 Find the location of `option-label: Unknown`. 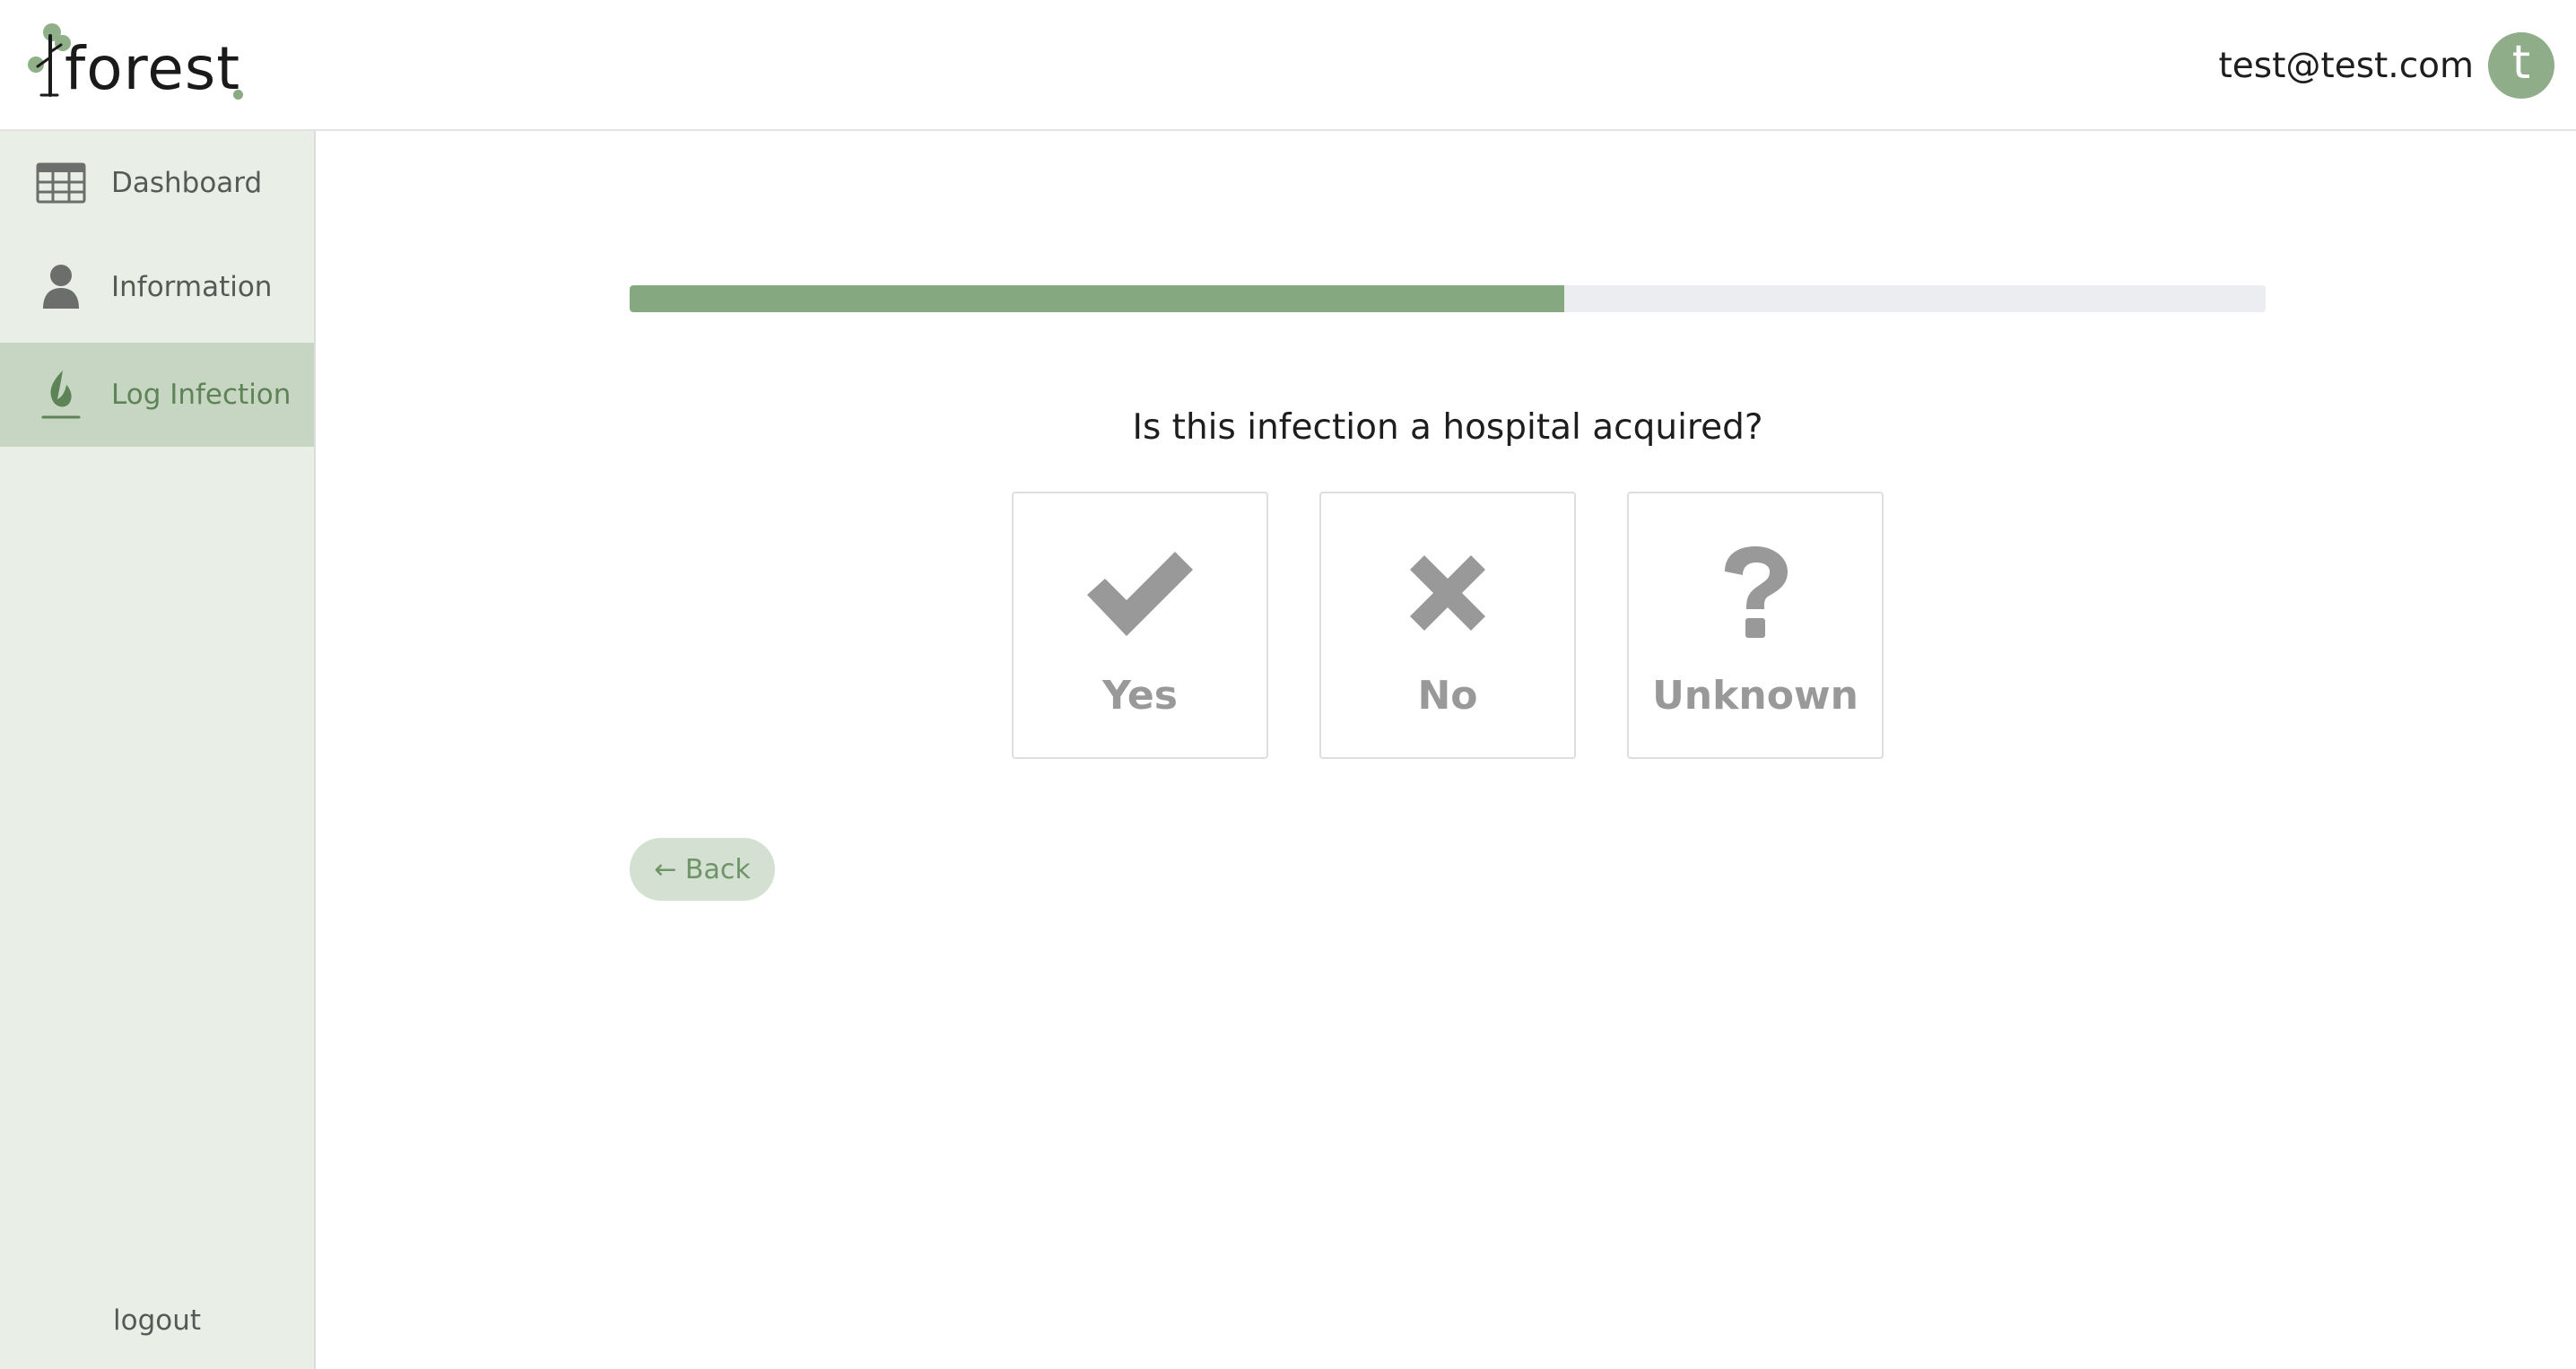

option-label: Unknown is located at coordinates (1755, 696).